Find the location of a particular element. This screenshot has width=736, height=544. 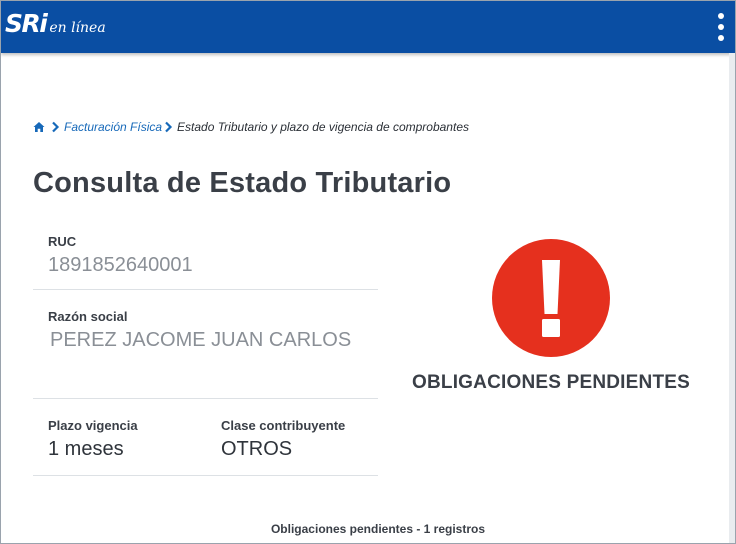

plazo-vigencia-value: 1 meses is located at coordinates (86, 449).